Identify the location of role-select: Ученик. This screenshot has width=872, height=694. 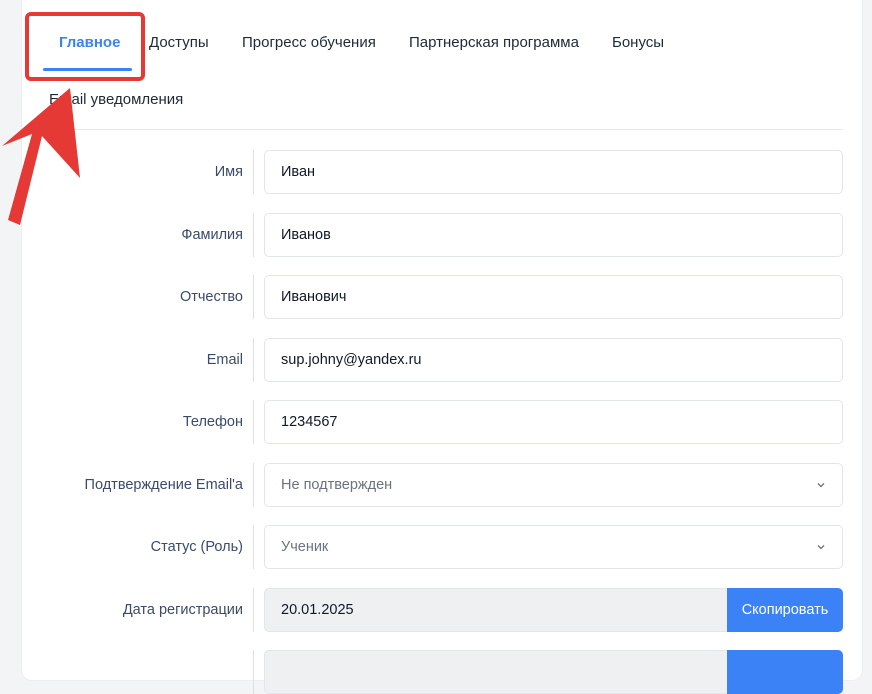
(553, 547).